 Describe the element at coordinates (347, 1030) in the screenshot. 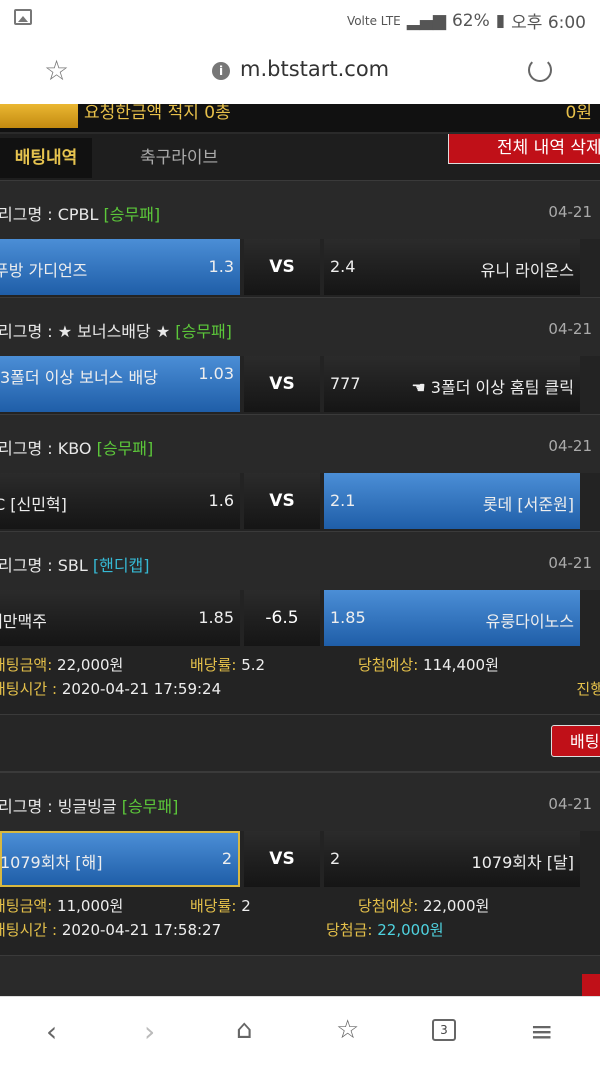

I see `bookmarks-icon: ☆` at that location.